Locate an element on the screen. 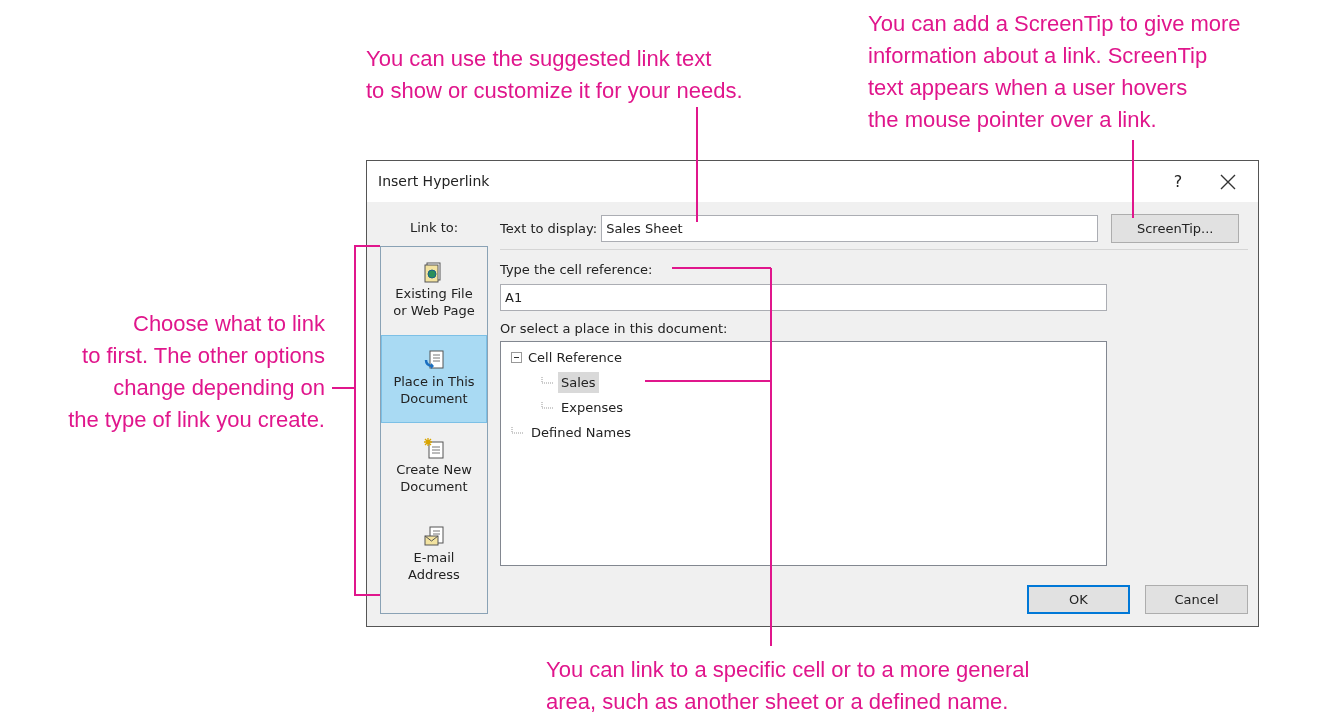  document-arrow-icon is located at coordinates (434, 360).